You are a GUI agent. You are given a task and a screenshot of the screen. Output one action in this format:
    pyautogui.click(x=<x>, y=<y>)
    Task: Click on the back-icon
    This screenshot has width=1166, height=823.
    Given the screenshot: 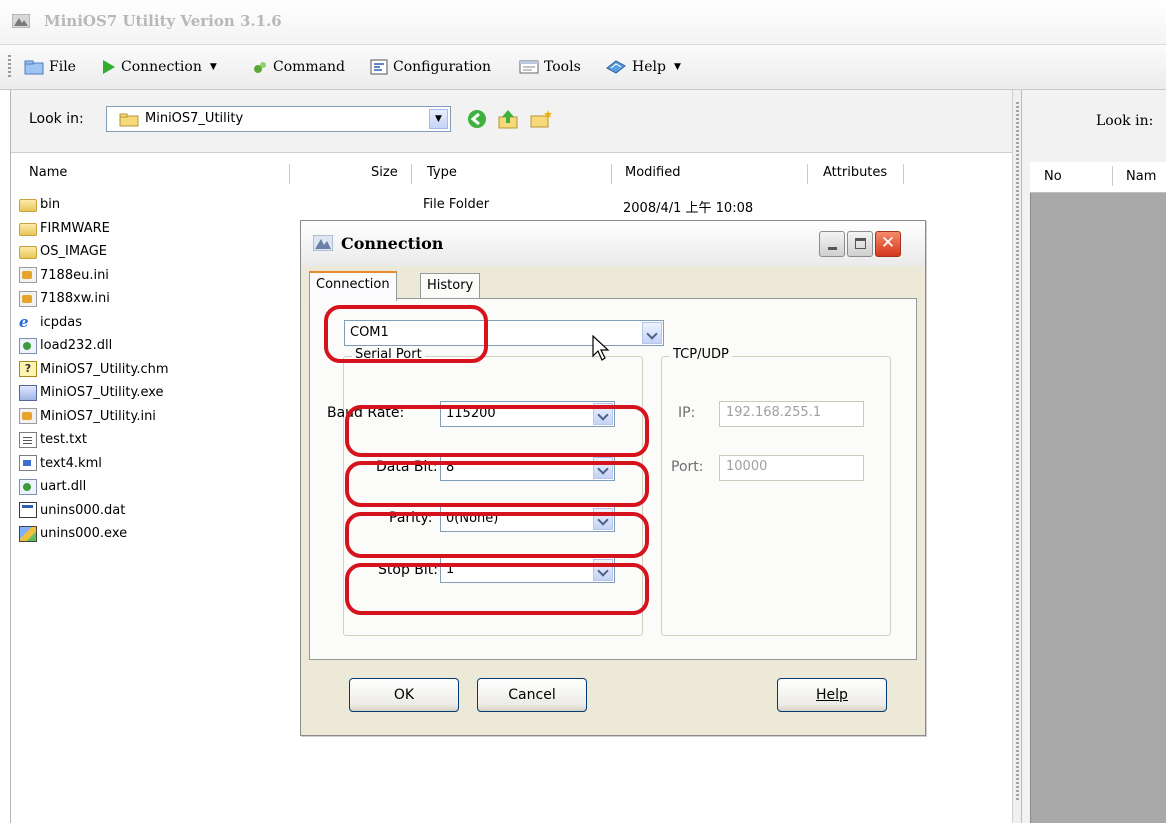 What is the action you would take?
    pyautogui.click(x=477, y=119)
    